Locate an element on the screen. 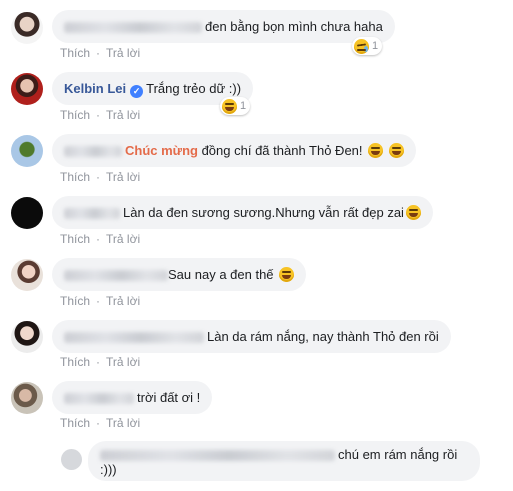 The height and width of the screenshot is (491, 513). comment-text: Trắng trẻo dữ :)) is located at coordinates (194, 88).